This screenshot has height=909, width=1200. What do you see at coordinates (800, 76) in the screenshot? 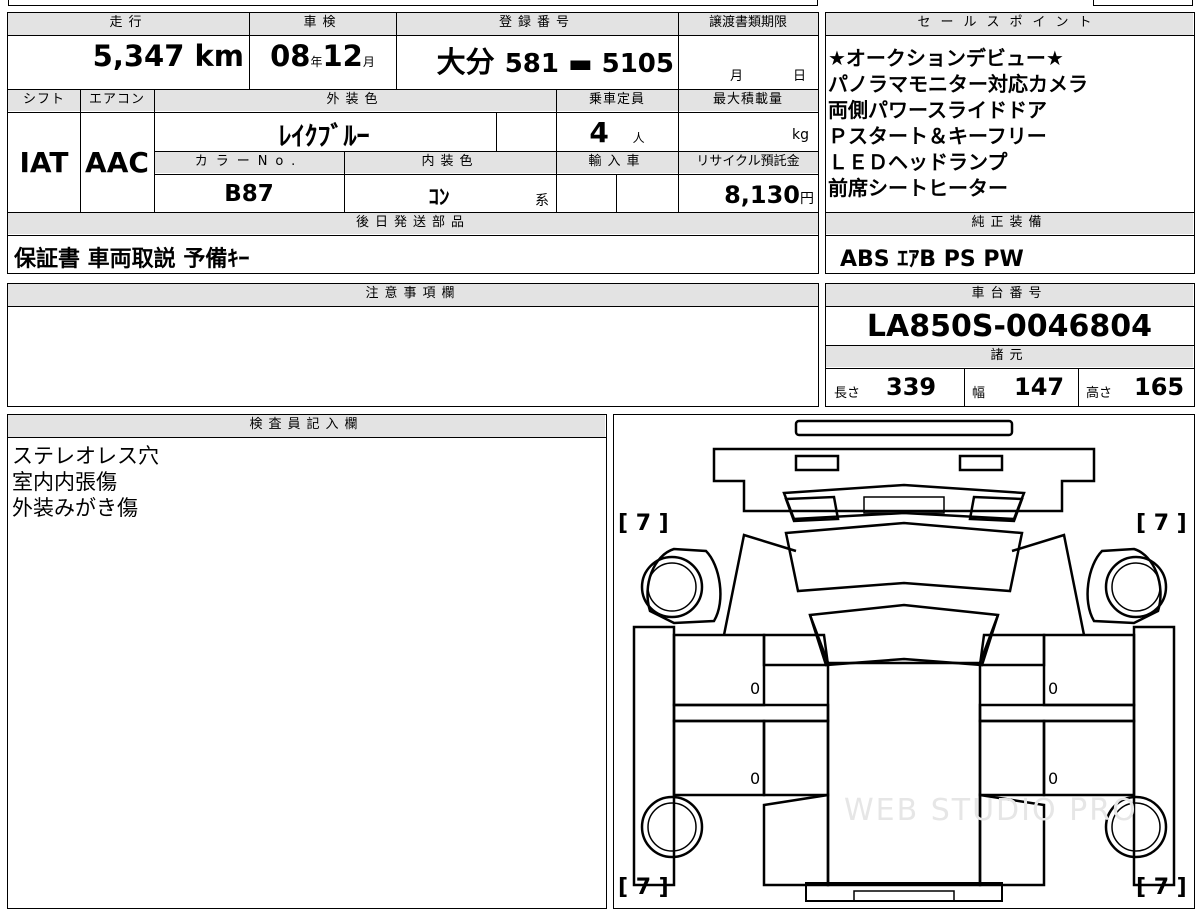
I see `transfer-day: 日` at bounding box center [800, 76].